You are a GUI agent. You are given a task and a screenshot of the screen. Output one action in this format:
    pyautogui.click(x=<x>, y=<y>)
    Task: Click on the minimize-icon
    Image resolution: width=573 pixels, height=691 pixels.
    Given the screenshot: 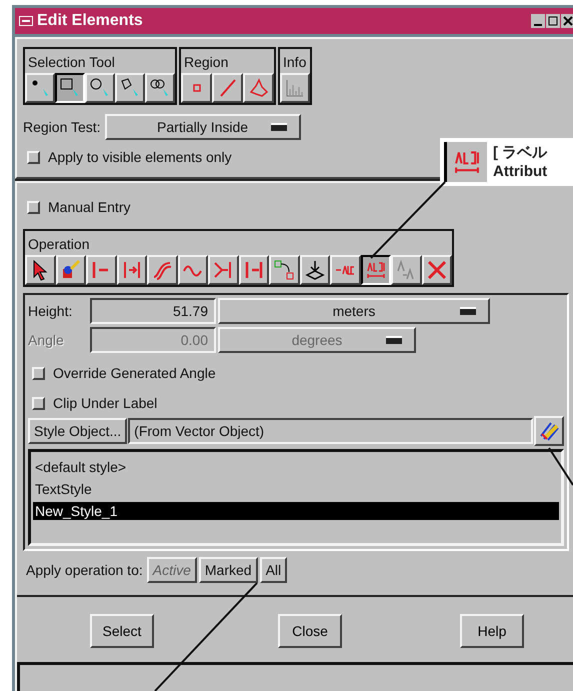 What is the action you would take?
    pyautogui.click(x=538, y=21)
    